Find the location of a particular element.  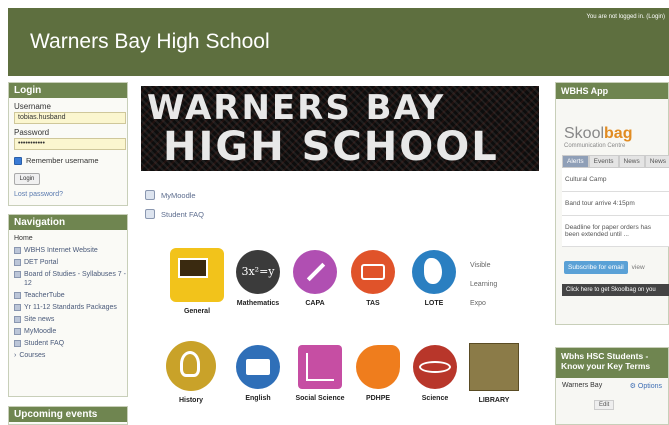

upcoming-events-block: Upcoming events is located at coordinates (68, 415).